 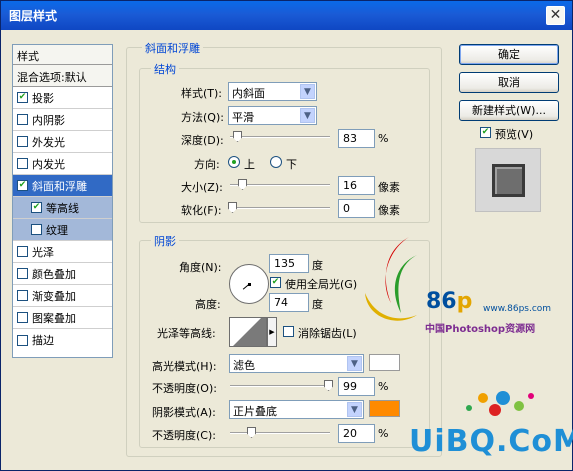 What do you see at coordinates (184, 366) in the screenshot?
I see `highlight-mode-label: 高光模式(H):` at bounding box center [184, 366].